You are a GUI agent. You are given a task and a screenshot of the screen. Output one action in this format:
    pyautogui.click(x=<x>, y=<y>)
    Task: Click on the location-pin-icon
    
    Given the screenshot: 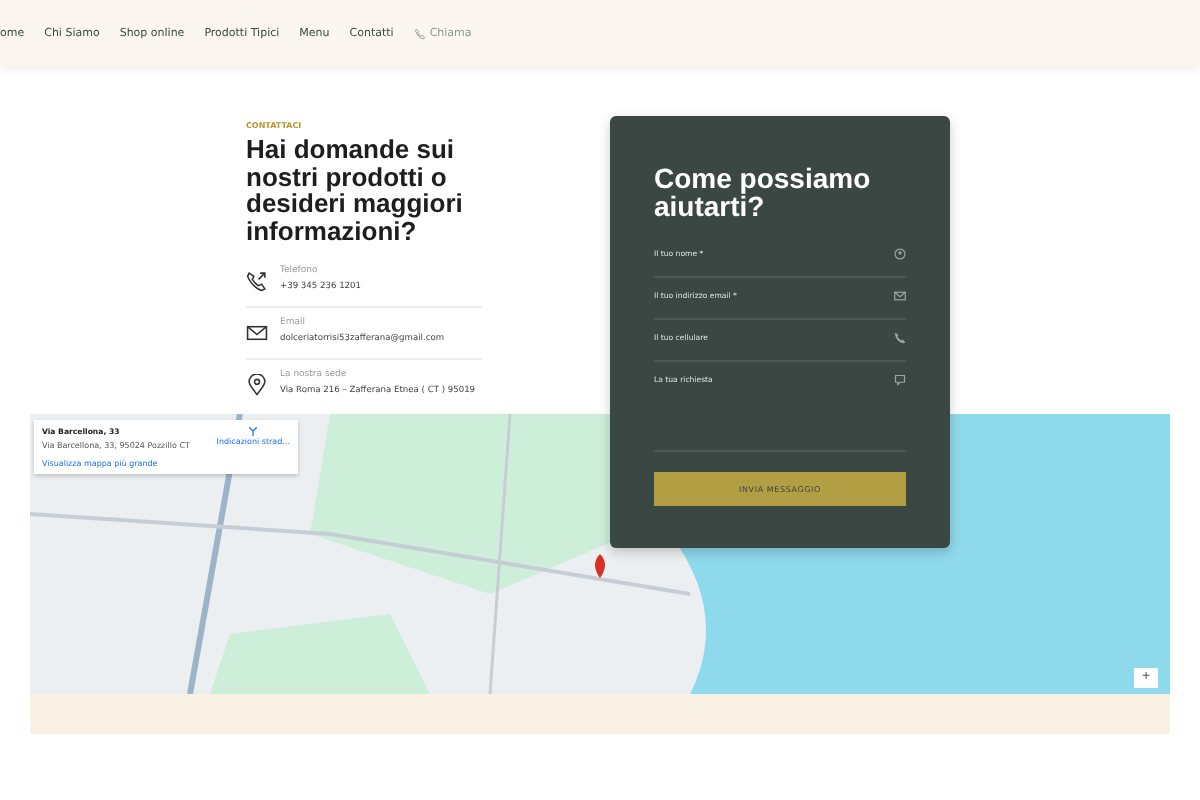 What is the action you would take?
    pyautogui.click(x=257, y=385)
    